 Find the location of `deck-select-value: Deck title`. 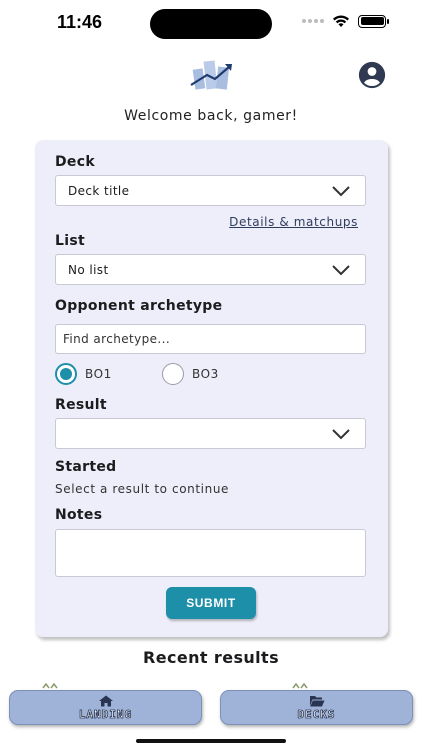

deck-select-value: Deck title is located at coordinates (99, 190).